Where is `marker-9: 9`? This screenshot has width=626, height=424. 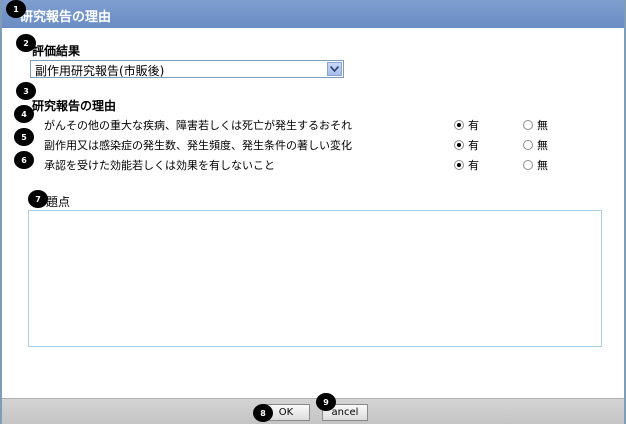
marker-9: 9 is located at coordinates (326, 402).